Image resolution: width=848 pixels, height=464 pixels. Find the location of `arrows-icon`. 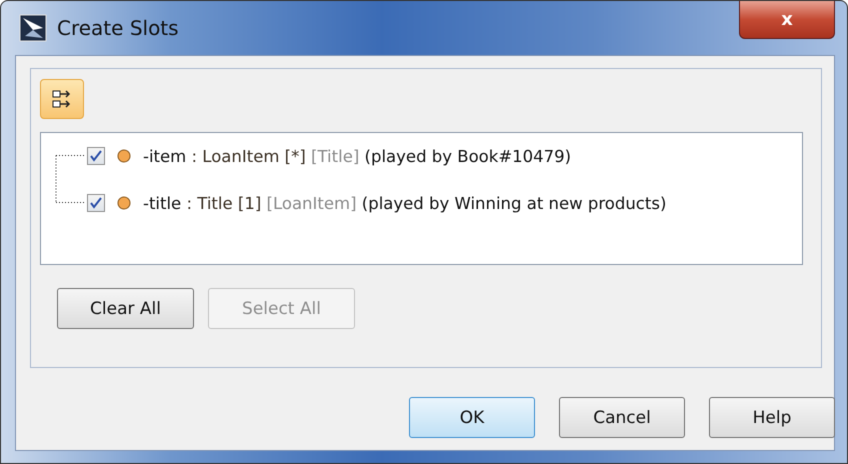

arrows-icon is located at coordinates (62, 99).